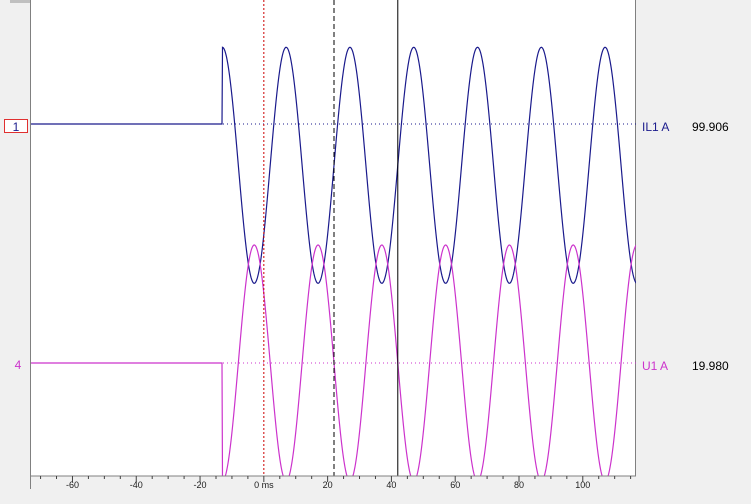 The height and width of the screenshot is (504, 751). What do you see at coordinates (582, 484) in the screenshot?
I see `x-tick-label: 100` at bounding box center [582, 484].